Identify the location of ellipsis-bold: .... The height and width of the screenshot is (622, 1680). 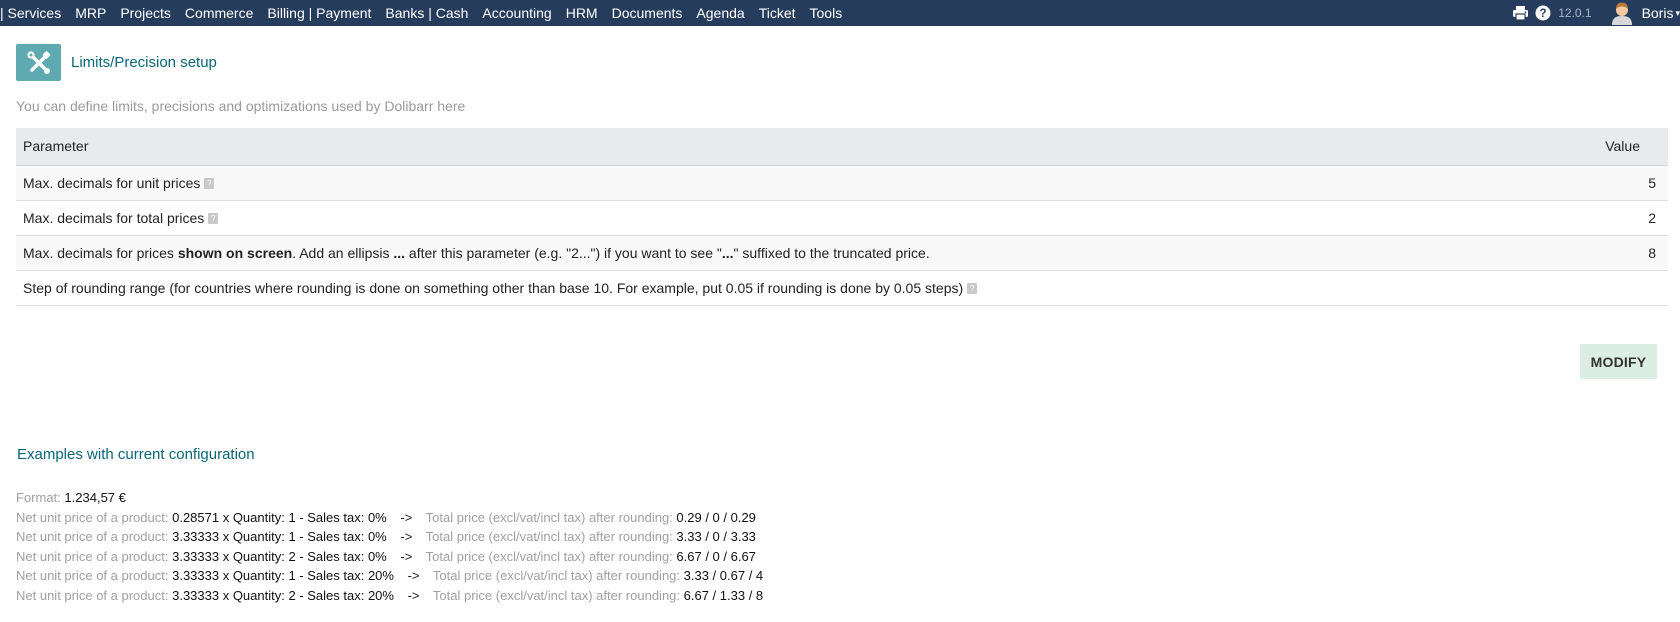
(399, 252).